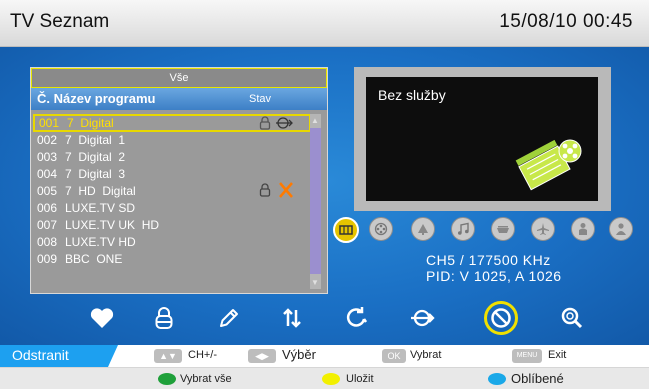  Describe the element at coordinates (112, 225) in the screenshot. I see `channel-name: LUXE.TV UK HD` at that location.